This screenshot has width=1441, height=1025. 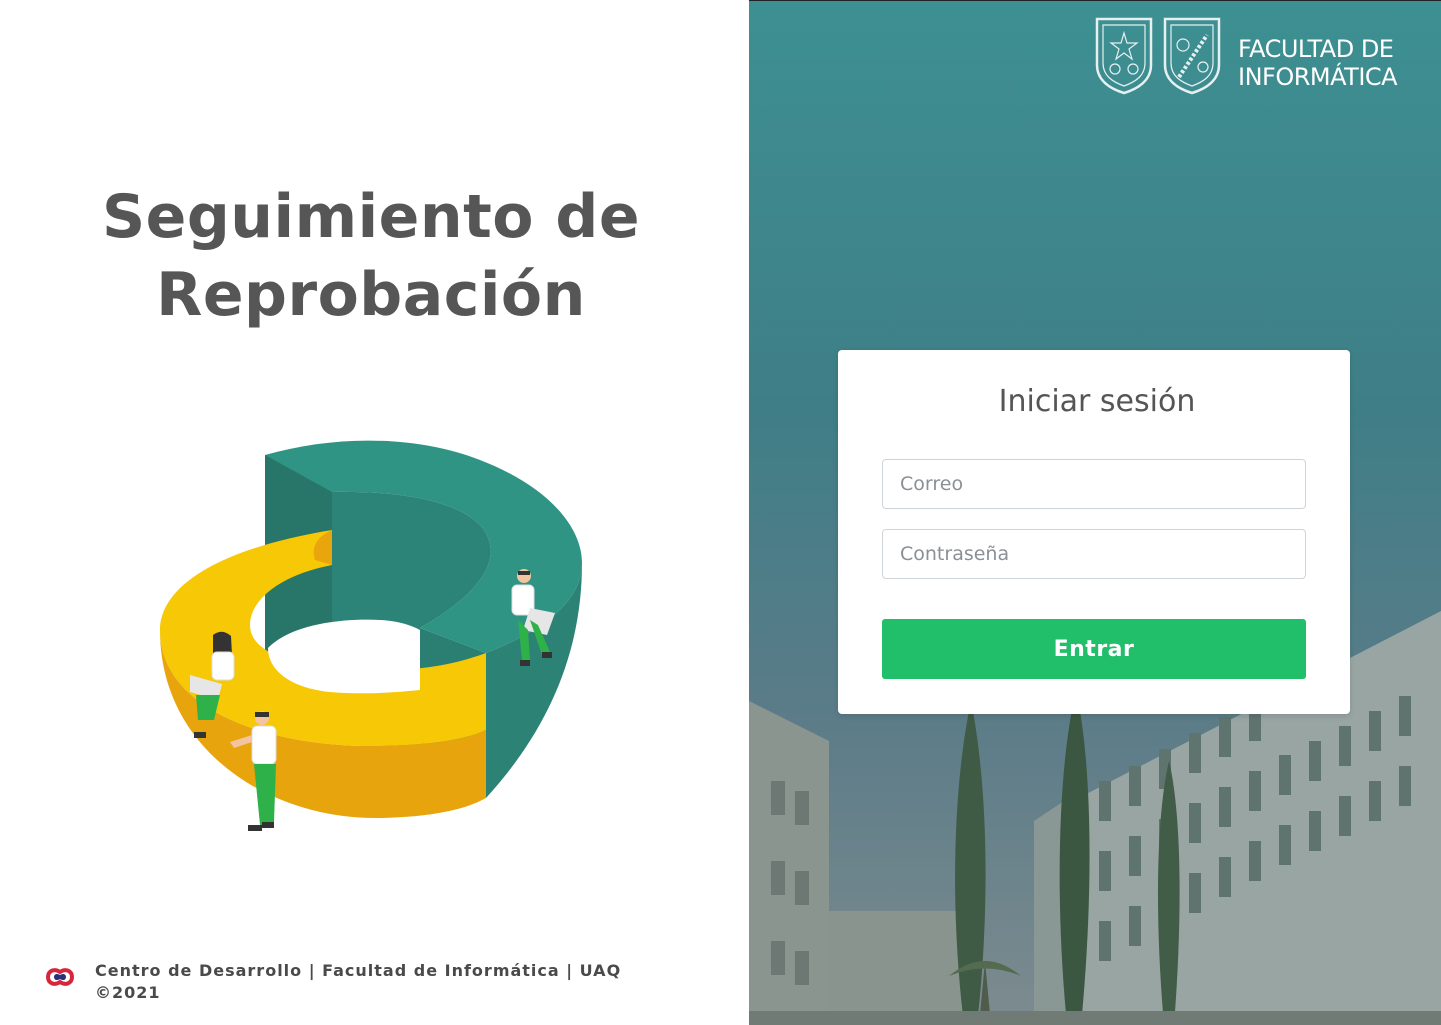 I want to click on login-title: Iniciar sesión, so click(x=1097, y=401).